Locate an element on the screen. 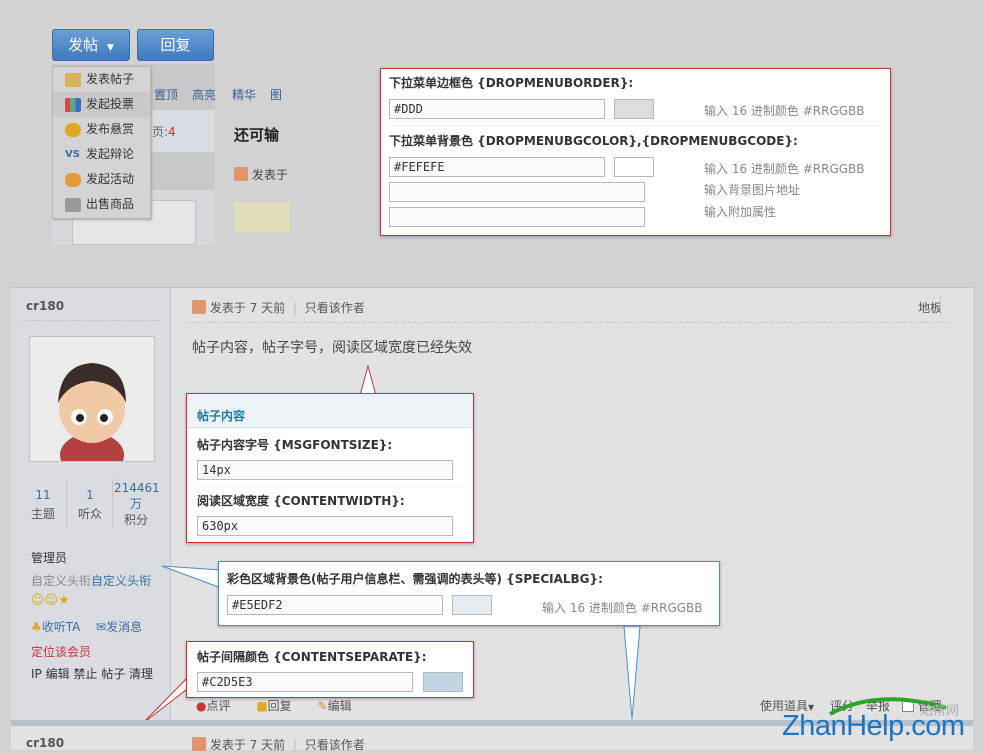  star-icon: ★ is located at coordinates (64, 600).